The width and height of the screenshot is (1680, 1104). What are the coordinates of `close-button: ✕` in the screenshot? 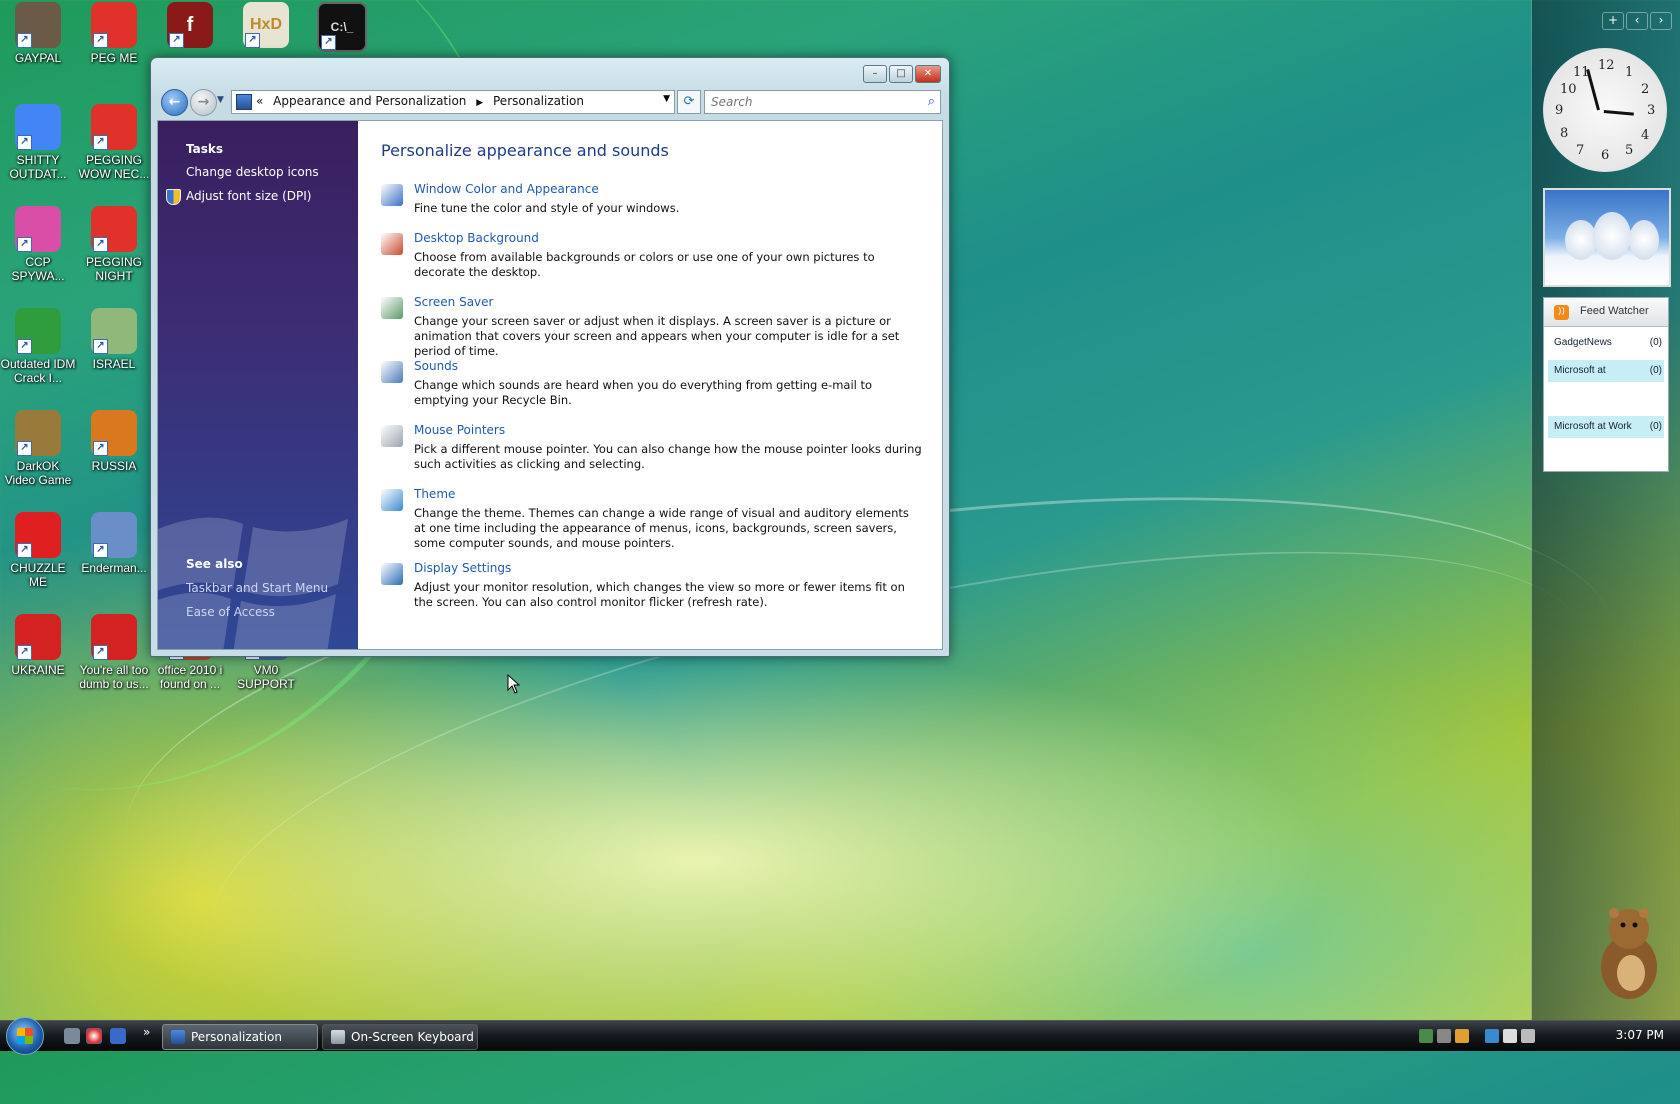 It's located at (928, 74).